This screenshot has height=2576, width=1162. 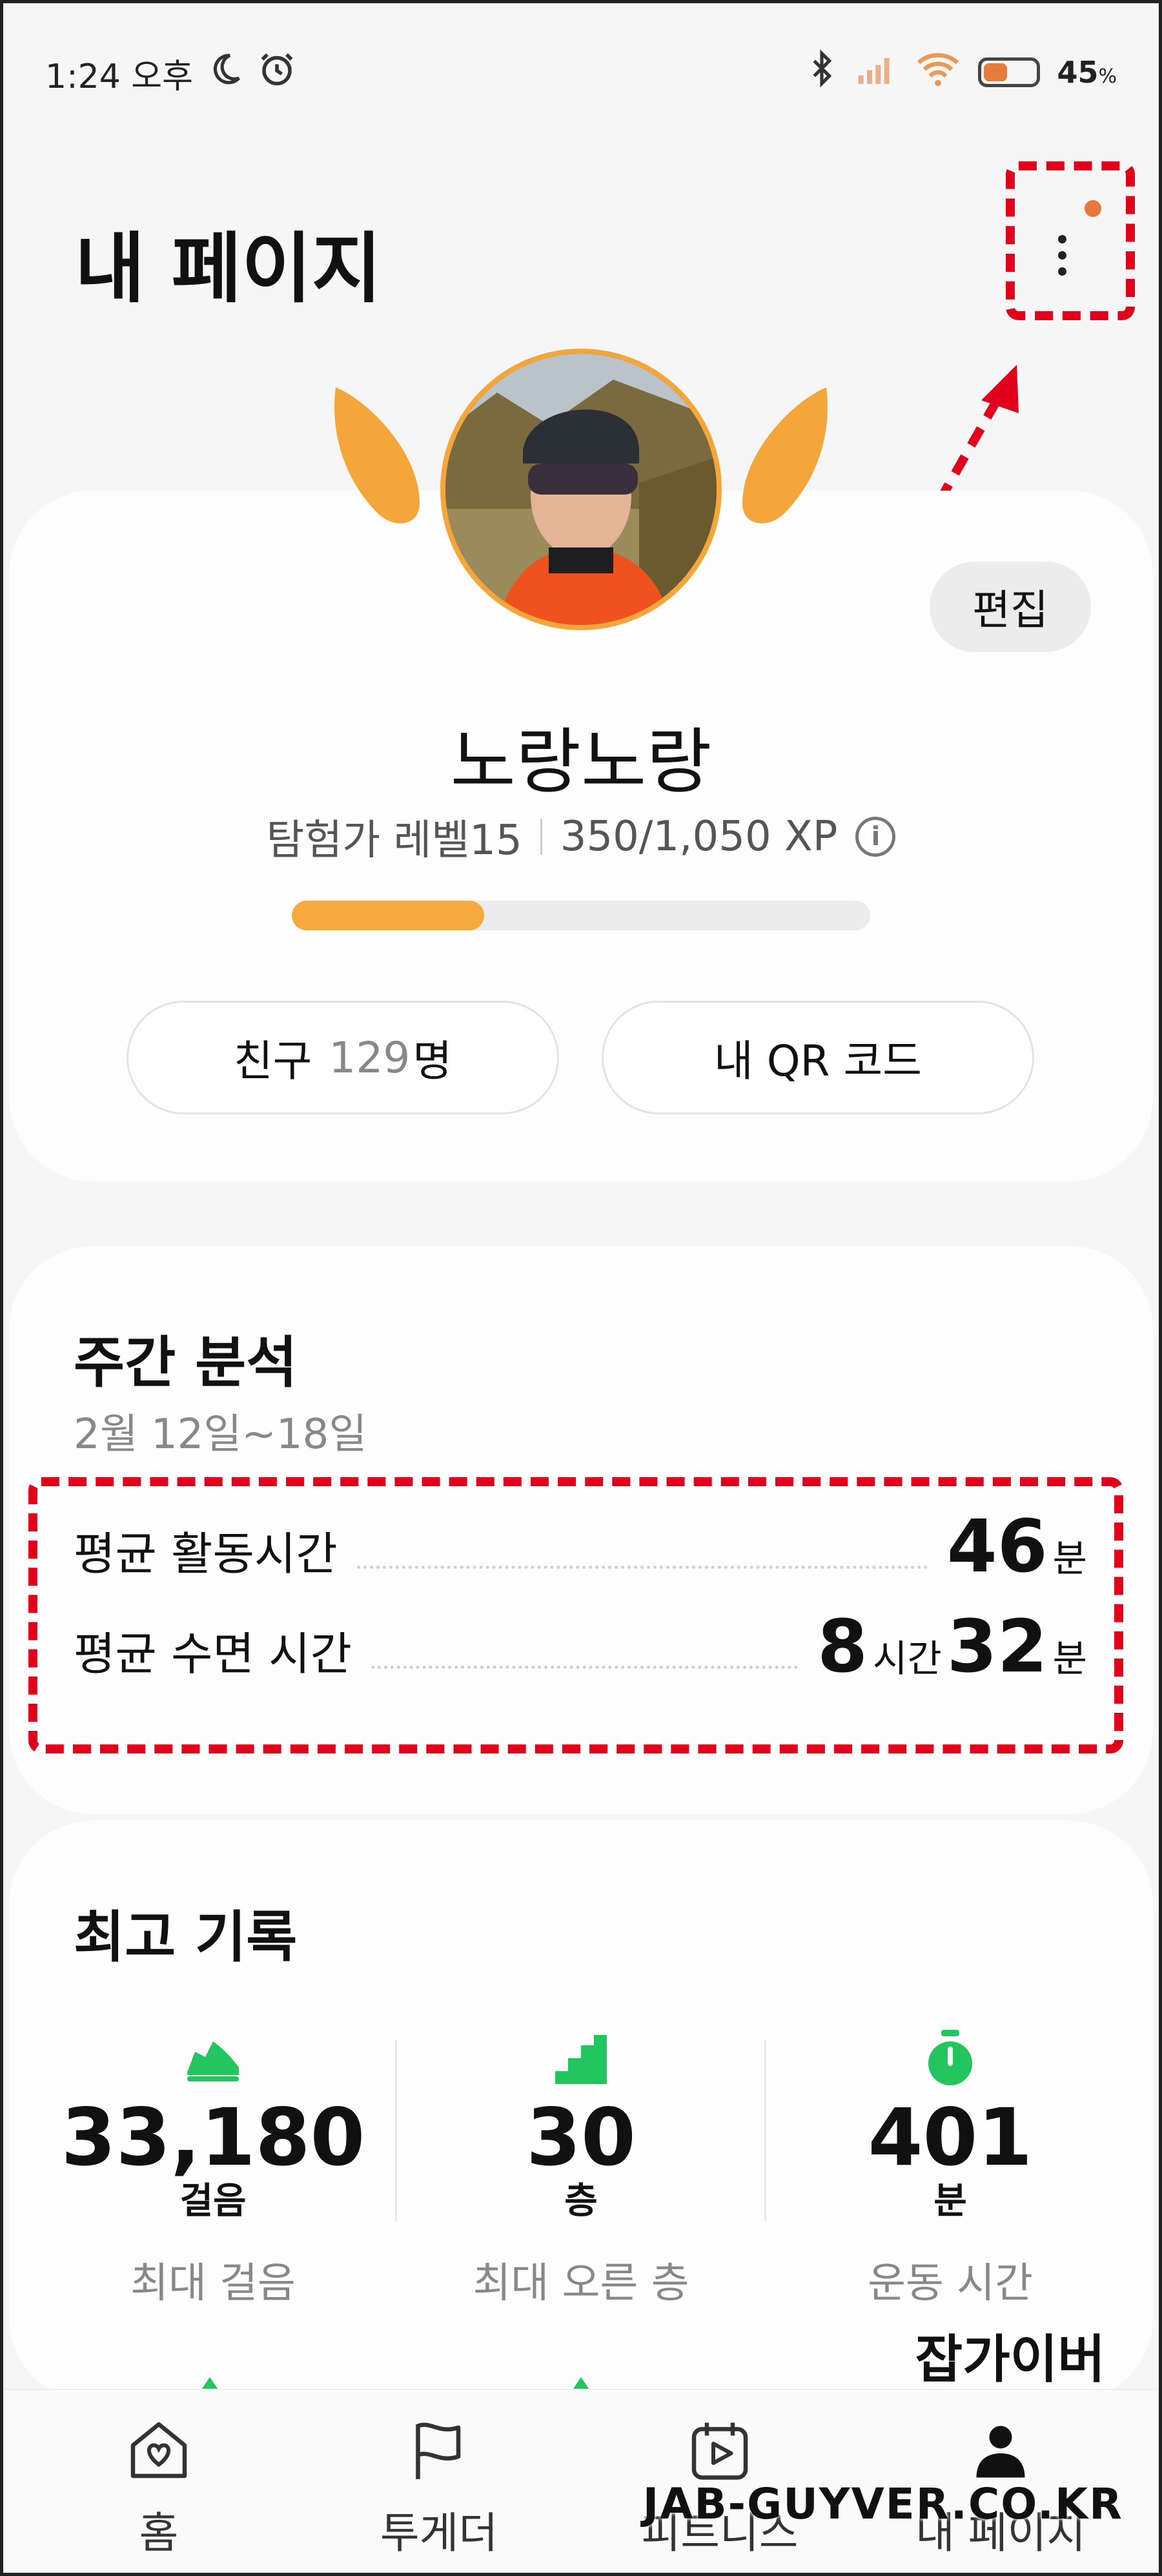 What do you see at coordinates (950, 2283) in the screenshot?
I see `record-label: 운동 시간` at bounding box center [950, 2283].